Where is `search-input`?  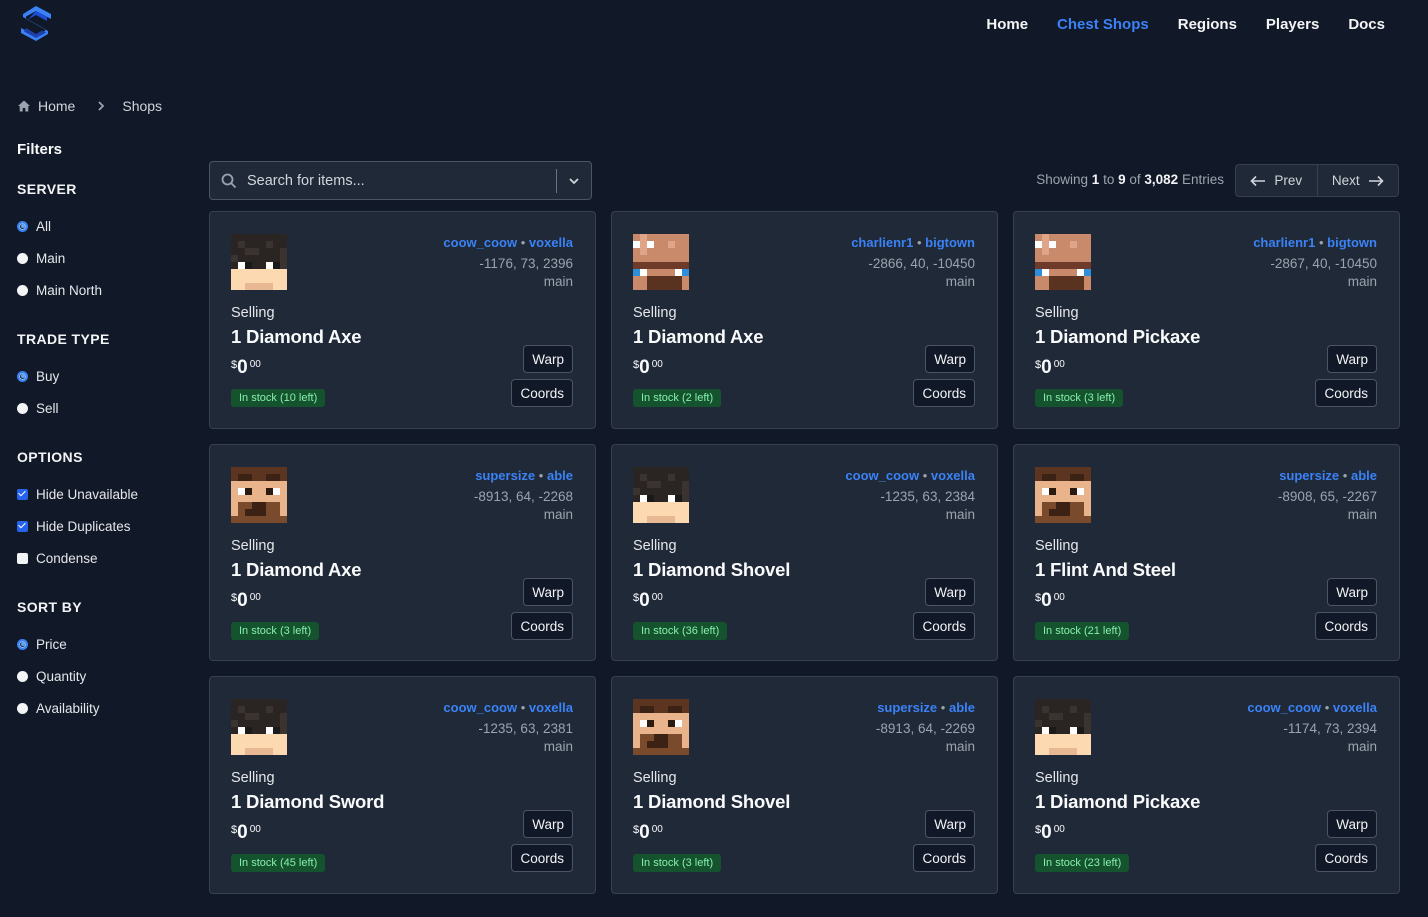 search-input is located at coordinates (401, 180).